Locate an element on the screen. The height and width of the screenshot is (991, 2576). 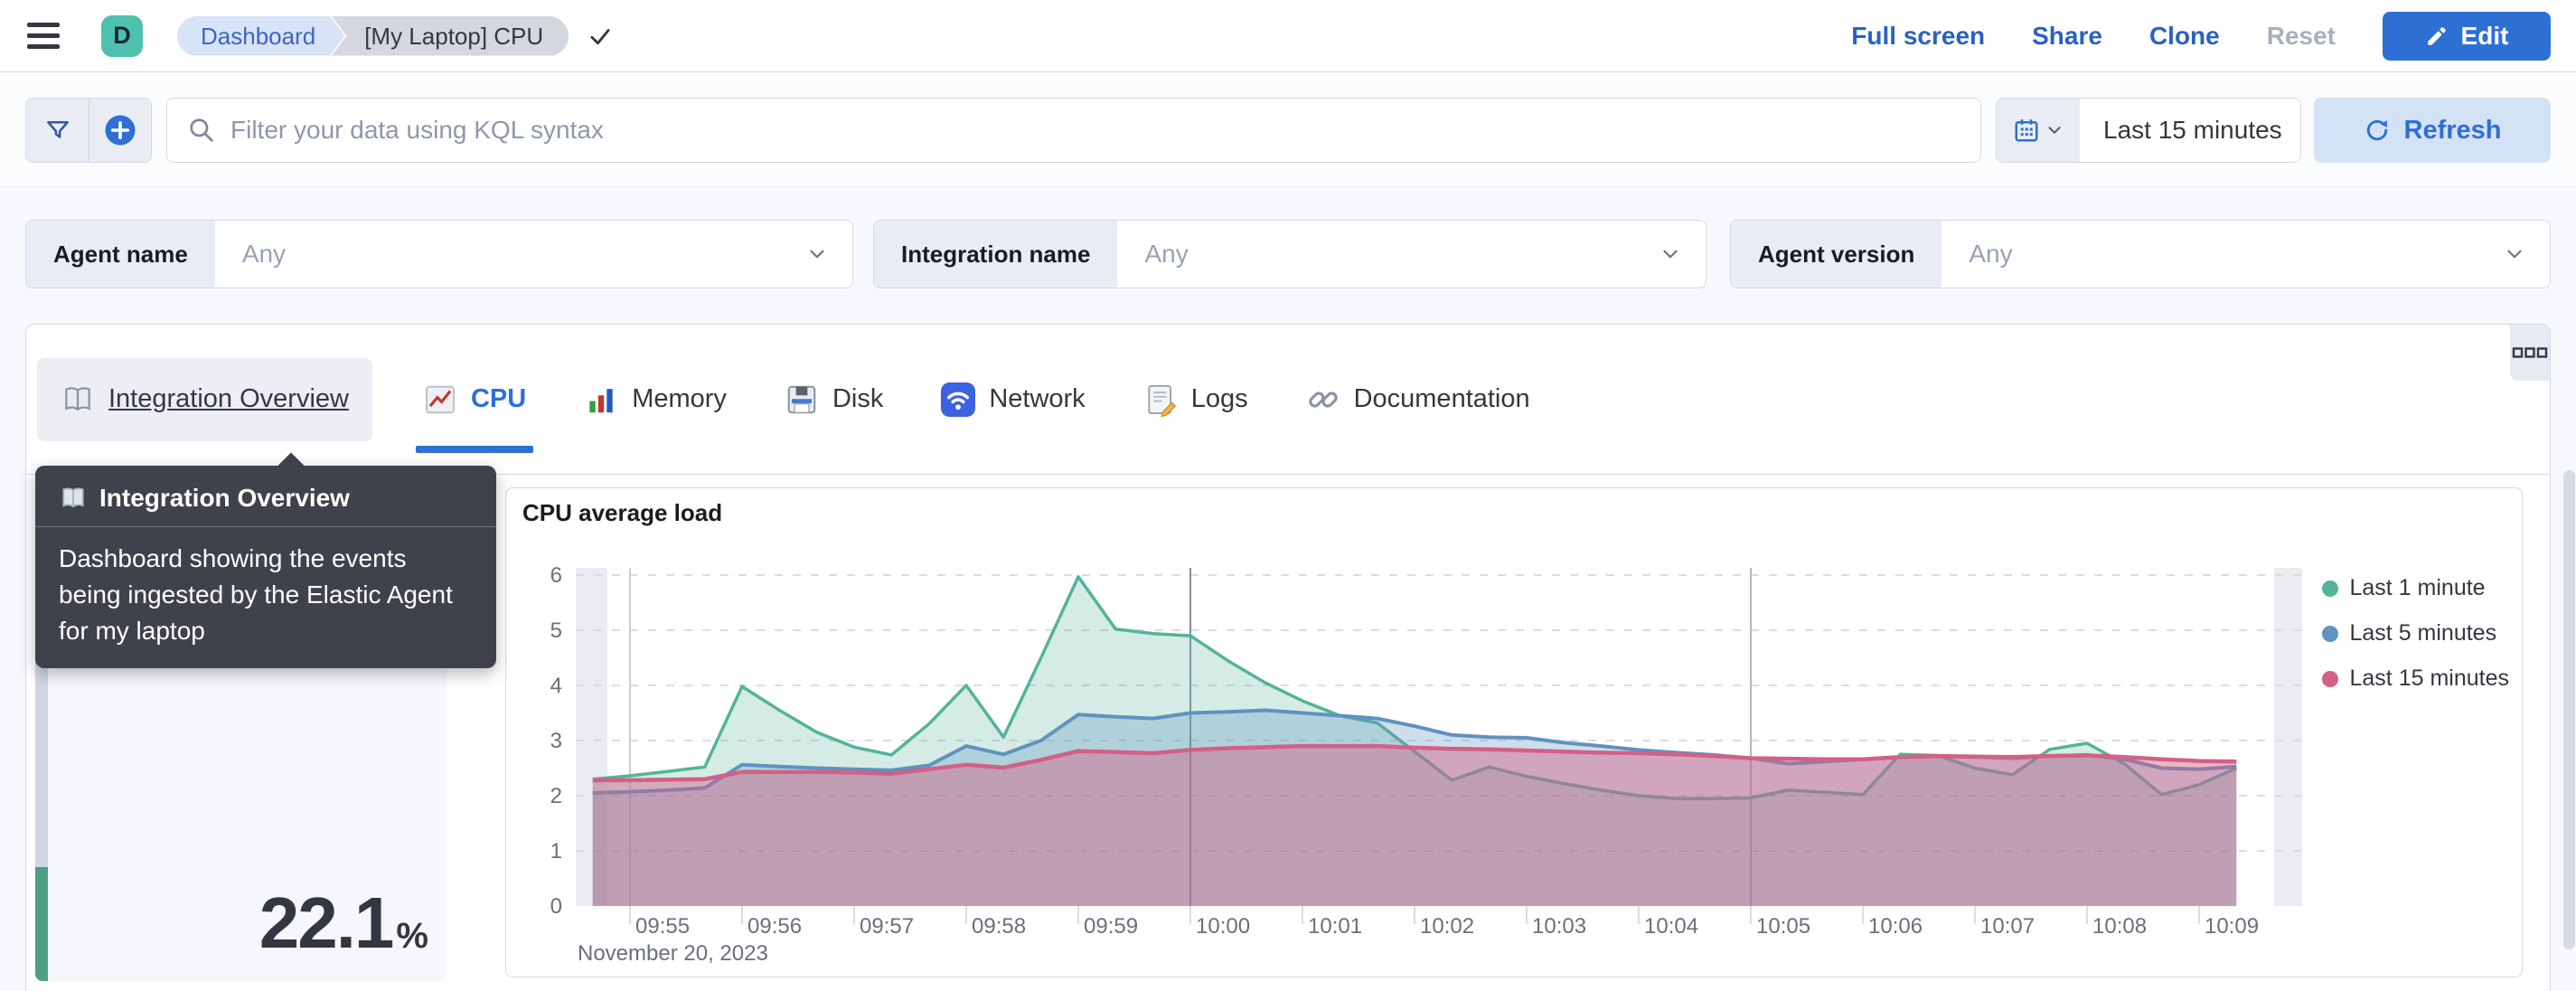
metric-value: 22.1 % is located at coordinates (344, 922).